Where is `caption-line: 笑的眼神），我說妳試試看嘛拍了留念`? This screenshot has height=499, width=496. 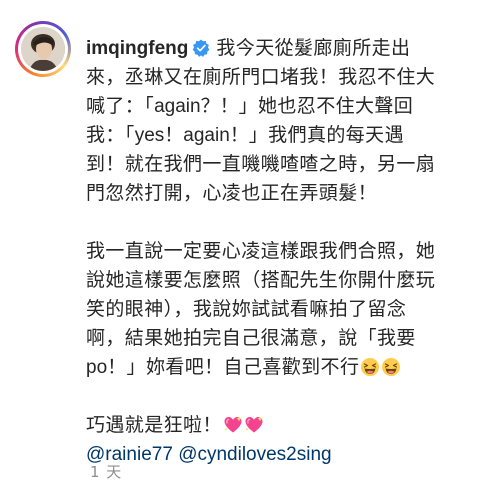
caption-line: 笑的眼神），我說妳試試看嘛拍了留念 is located at coordinates (246, 309).